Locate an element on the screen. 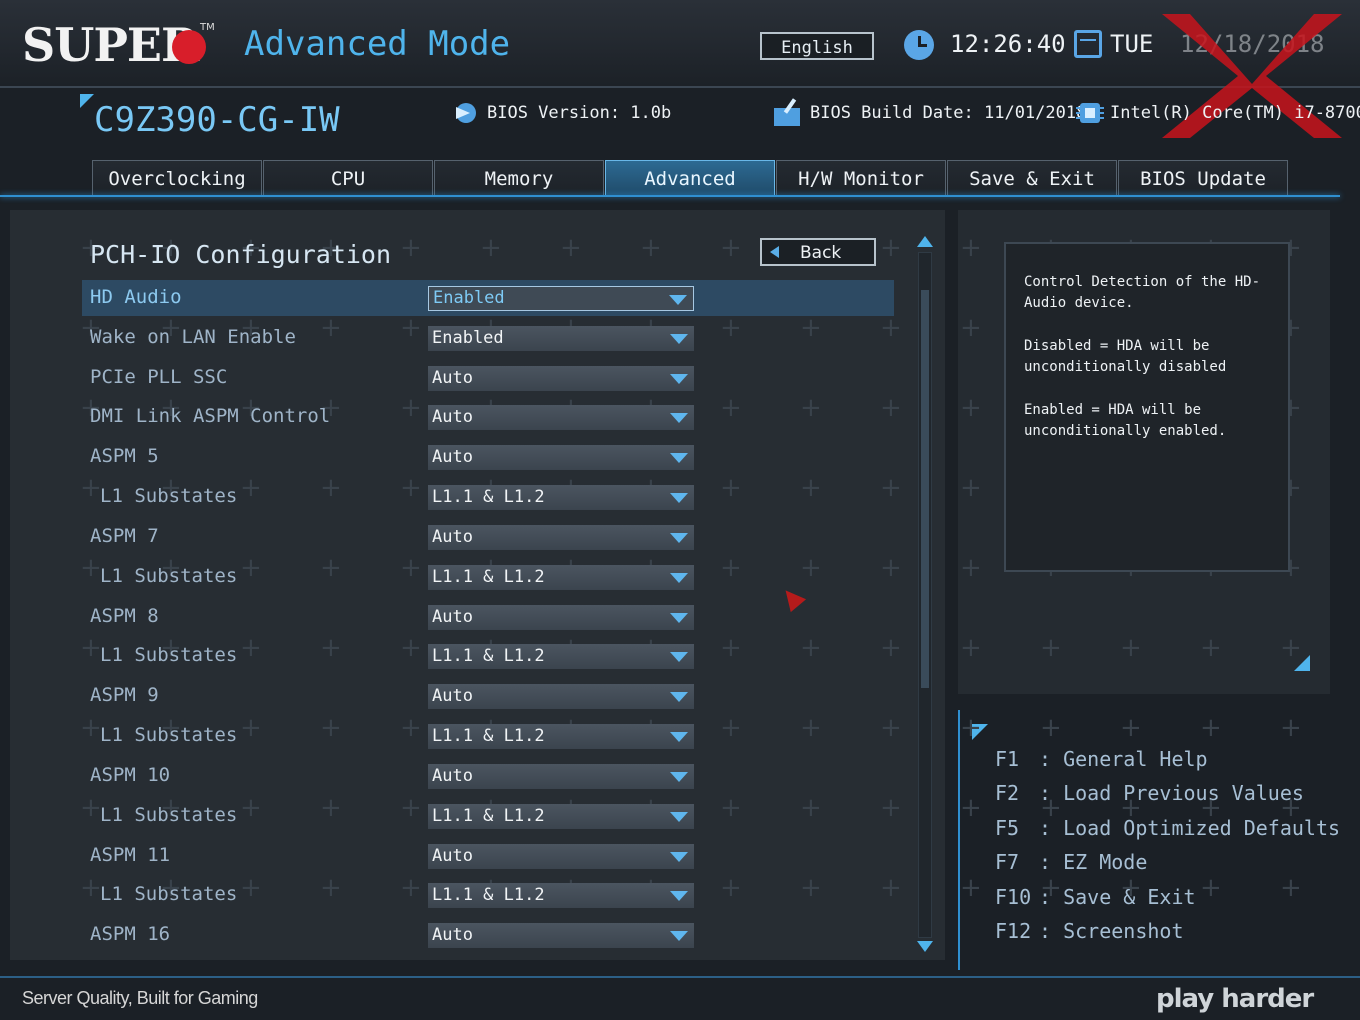 This screenshot has height=1020, width=1360. tab-save-exit: Save & Exit is located at coordinates (1032, 178).